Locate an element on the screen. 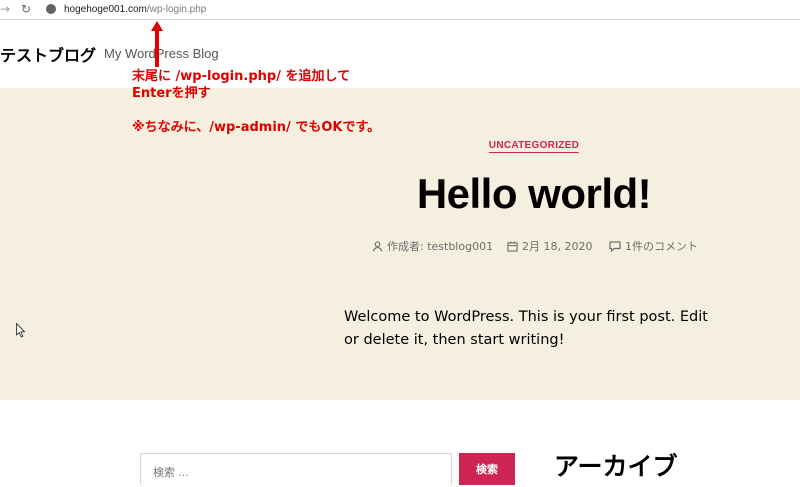  site-title: テストブログ is located at coordinates (48, 54).